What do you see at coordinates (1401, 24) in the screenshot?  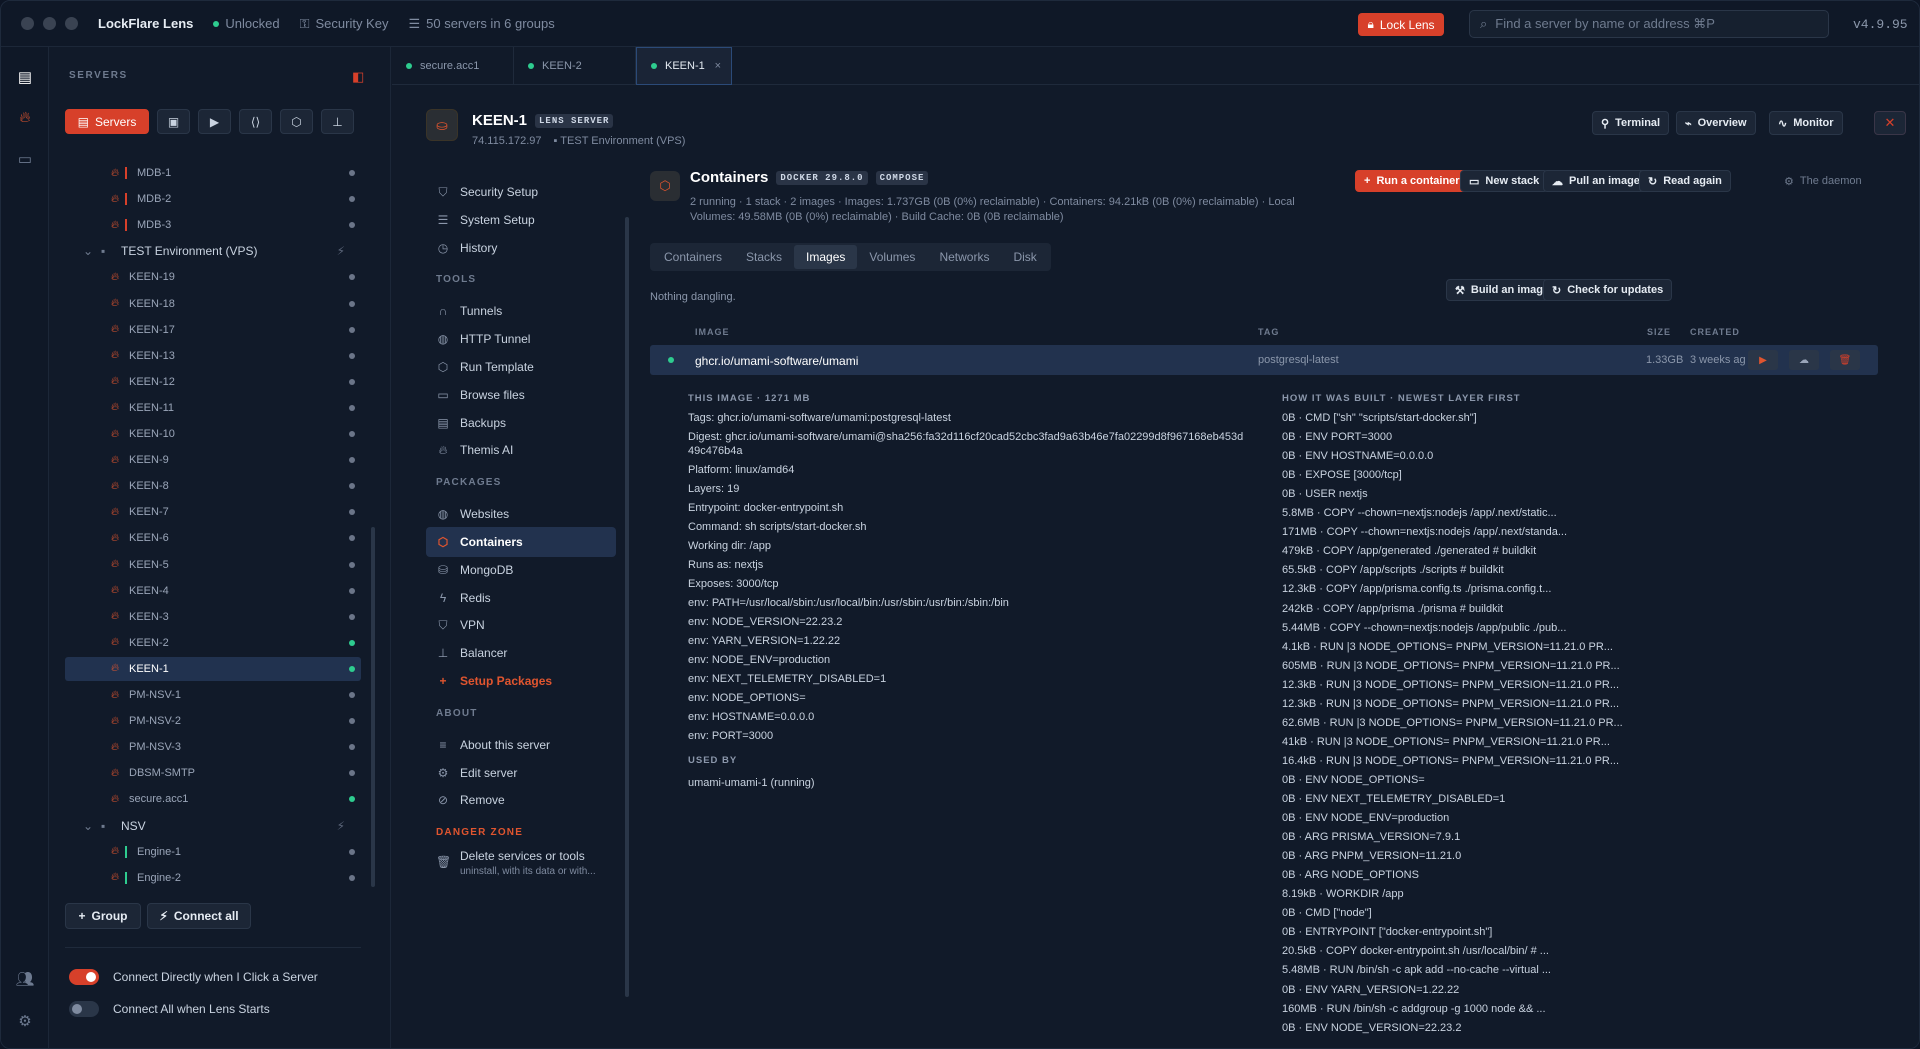 I see `lock-lens-button: 🔒︎ Lock Lens` at bounding box center [1401, 24].